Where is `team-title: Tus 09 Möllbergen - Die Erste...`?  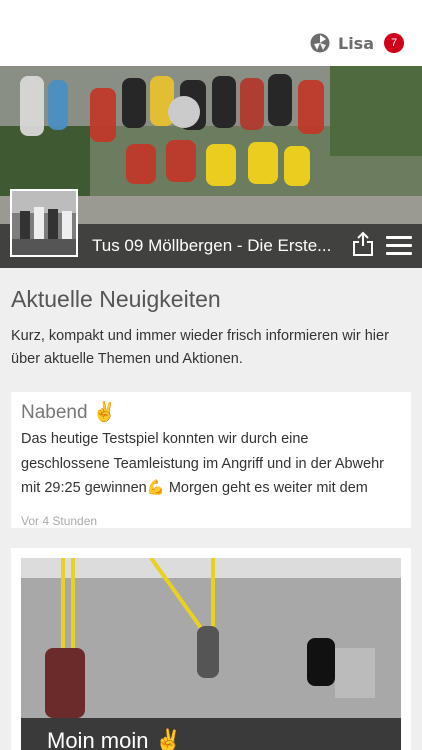
team-title: Tus 09 Möllbergen - Die Erste... is located at coordinates (217, 246).